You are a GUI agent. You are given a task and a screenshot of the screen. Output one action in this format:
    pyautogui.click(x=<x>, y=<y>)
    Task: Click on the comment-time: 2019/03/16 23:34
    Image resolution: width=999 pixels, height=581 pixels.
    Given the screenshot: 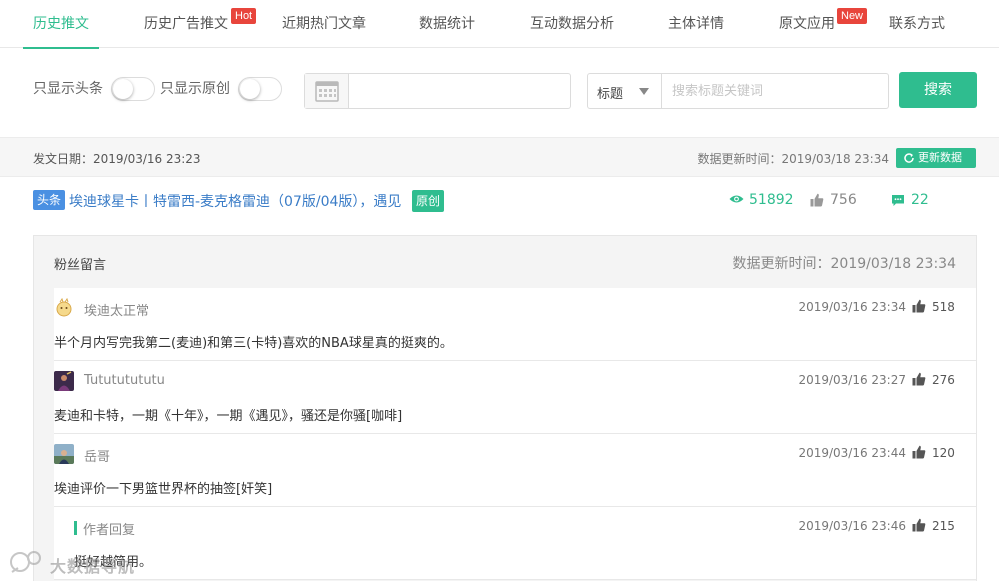 What is the action you would take?
    pyautogui.click(x=852, y=307)
    